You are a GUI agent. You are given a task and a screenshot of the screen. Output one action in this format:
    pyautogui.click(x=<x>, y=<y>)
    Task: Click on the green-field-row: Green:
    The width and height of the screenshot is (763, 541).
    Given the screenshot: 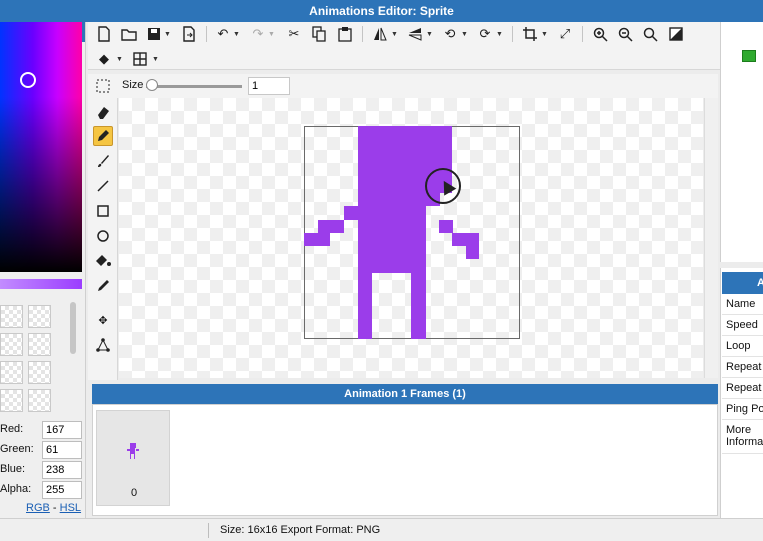 What is the action you would take?
    pyautogui.click(x=43, y=450)
    